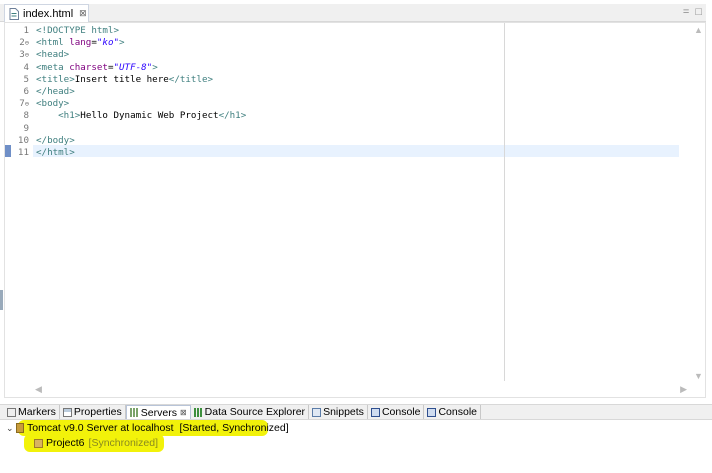 The width and height of the screenshot is (712, 473). What do you see at coordinates (19, 210) in the screenshot?
I see `line-number-gutter: 1 2⊖ 3⊖ 4 5 6 7⊖ 8 9 10 11` at bounding box center [19, 210].